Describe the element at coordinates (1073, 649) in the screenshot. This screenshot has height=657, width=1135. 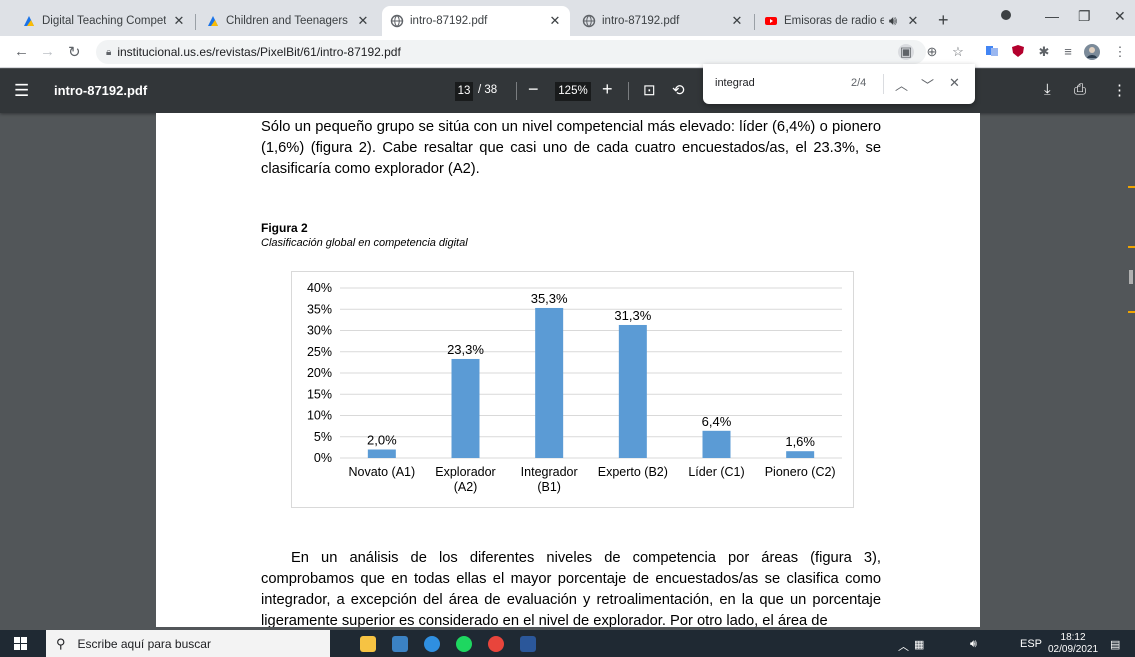
I see `clock-date: 02/09/2021` at that location.